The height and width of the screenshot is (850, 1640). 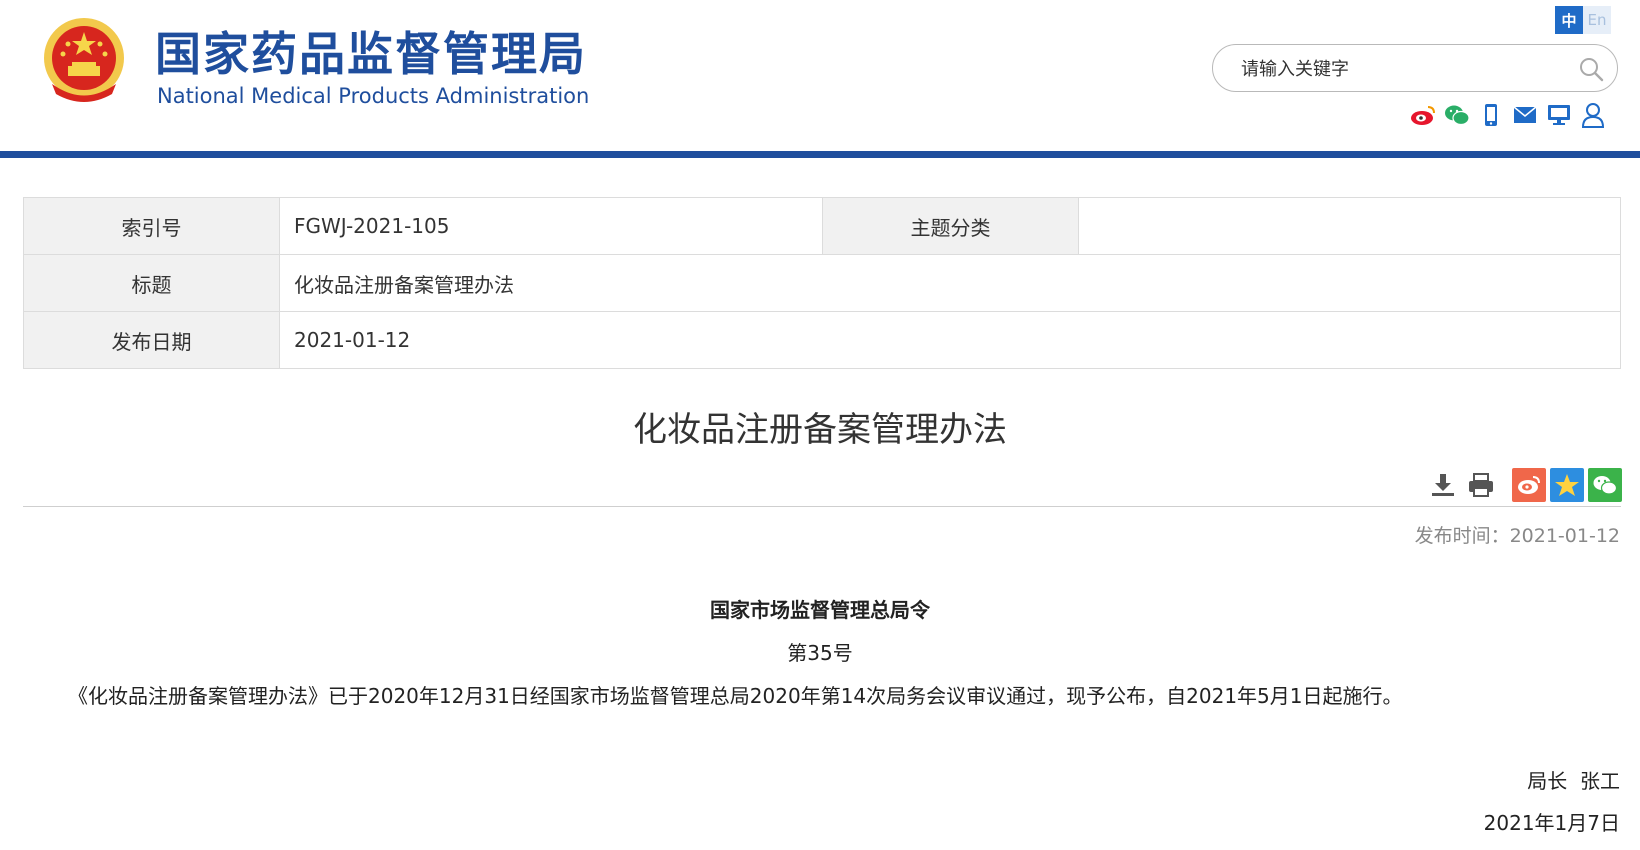 I want to click on language-switch: 中 En, so click(x=1583, y=20).